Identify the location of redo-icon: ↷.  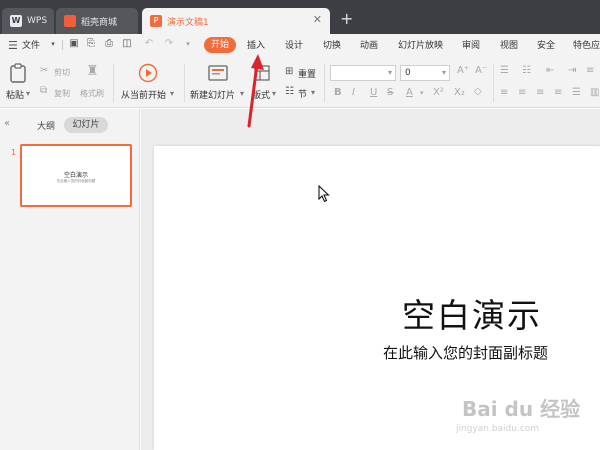
(169, 44).